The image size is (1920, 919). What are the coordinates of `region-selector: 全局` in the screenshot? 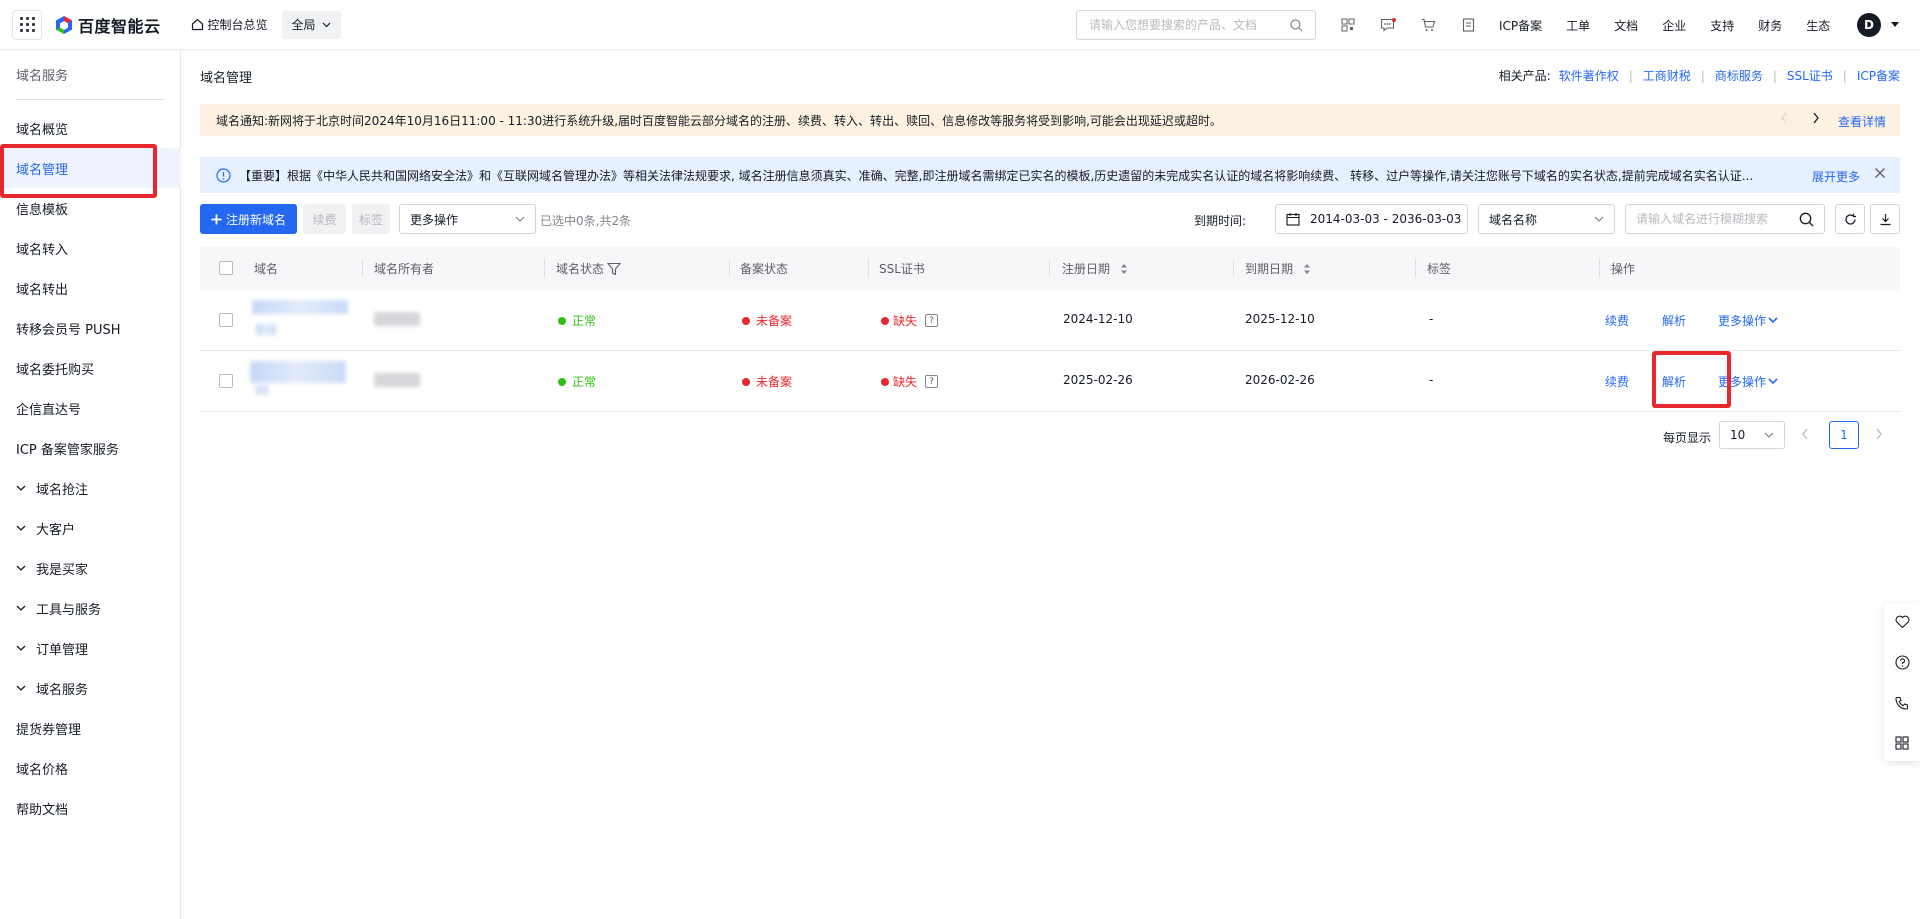 It's located at (311, 24).